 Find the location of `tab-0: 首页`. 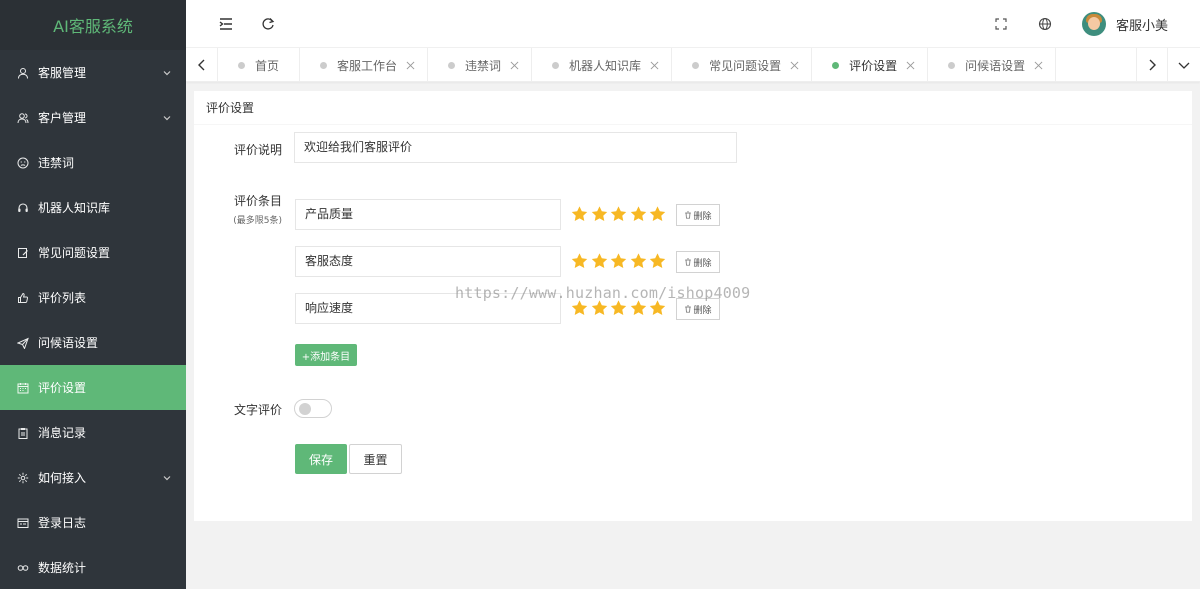

tab-0: 首页 is located at coordinates (259, 65).